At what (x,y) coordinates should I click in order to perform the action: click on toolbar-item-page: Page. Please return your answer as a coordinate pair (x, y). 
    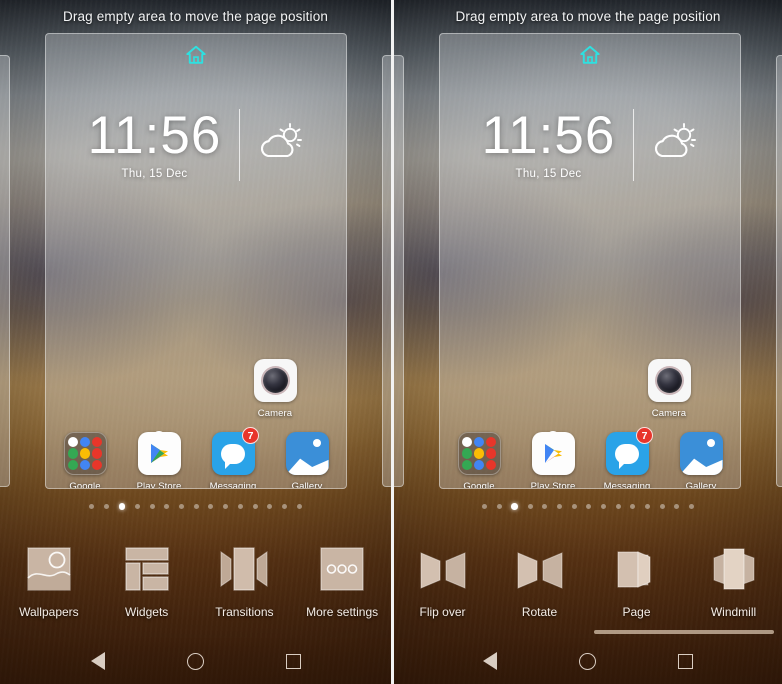
    Looking at the image, I should click on (636, 587).